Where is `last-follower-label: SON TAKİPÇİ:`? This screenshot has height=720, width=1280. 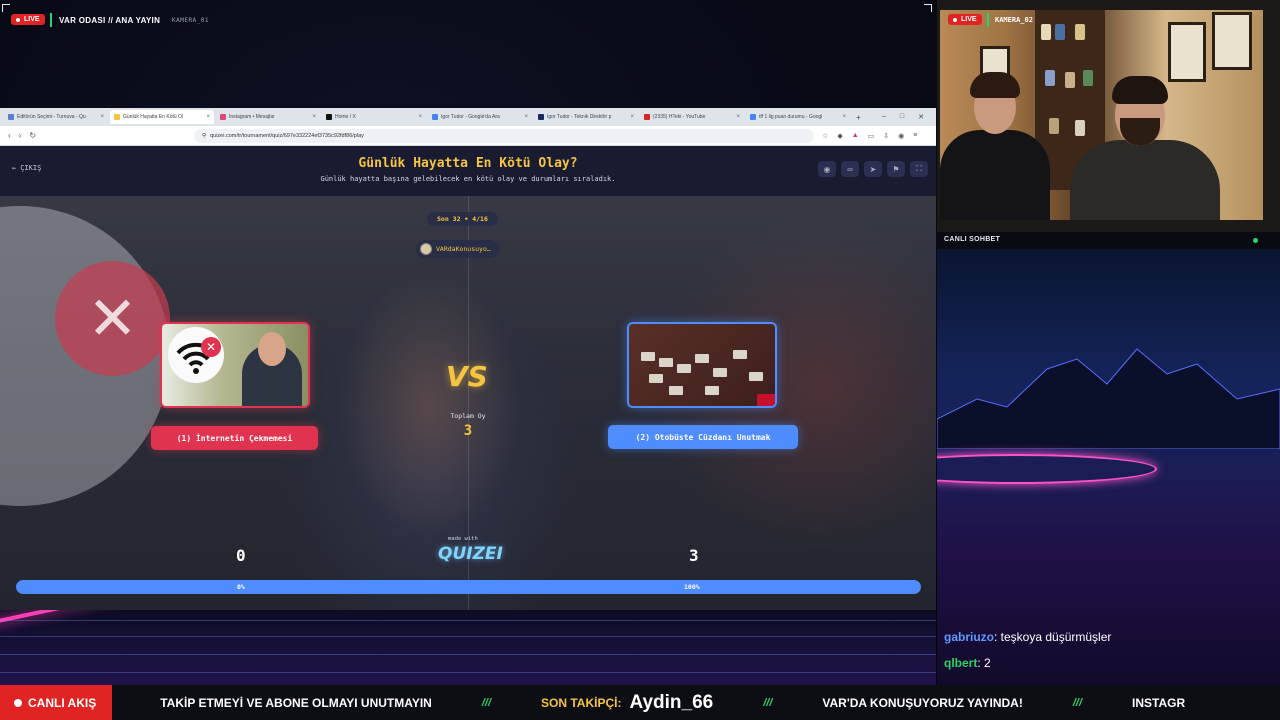
last-follower-label: SON TAKİPÇİ: is located at coordinates (581, 702).